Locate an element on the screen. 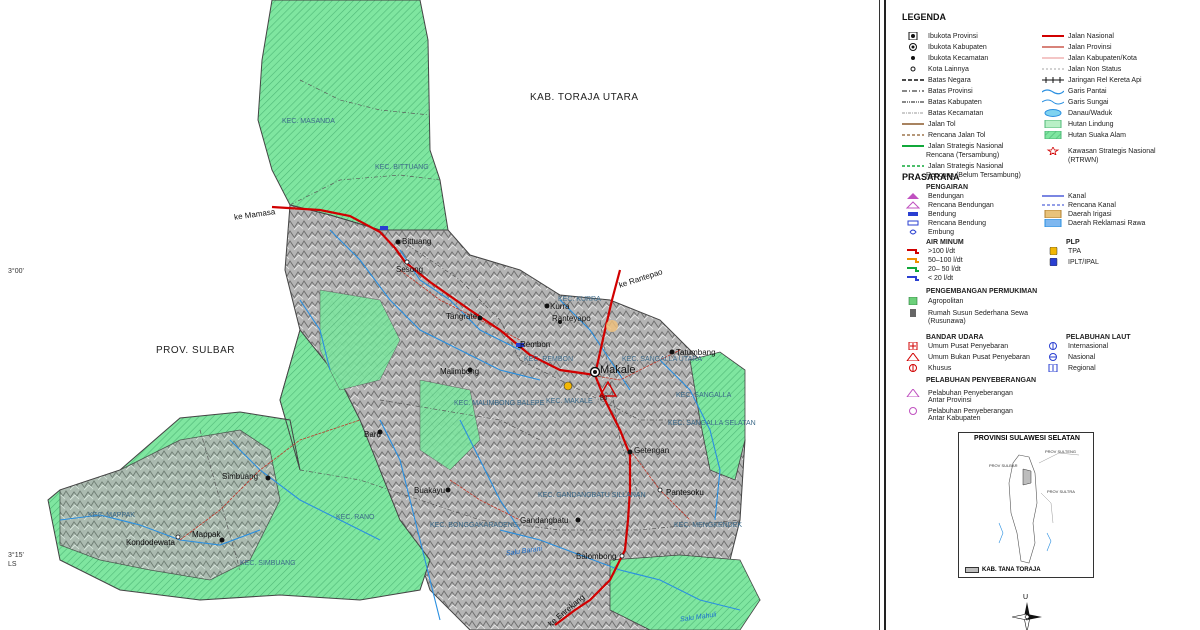  coastline-icon is located at coordinates (1053, 91).